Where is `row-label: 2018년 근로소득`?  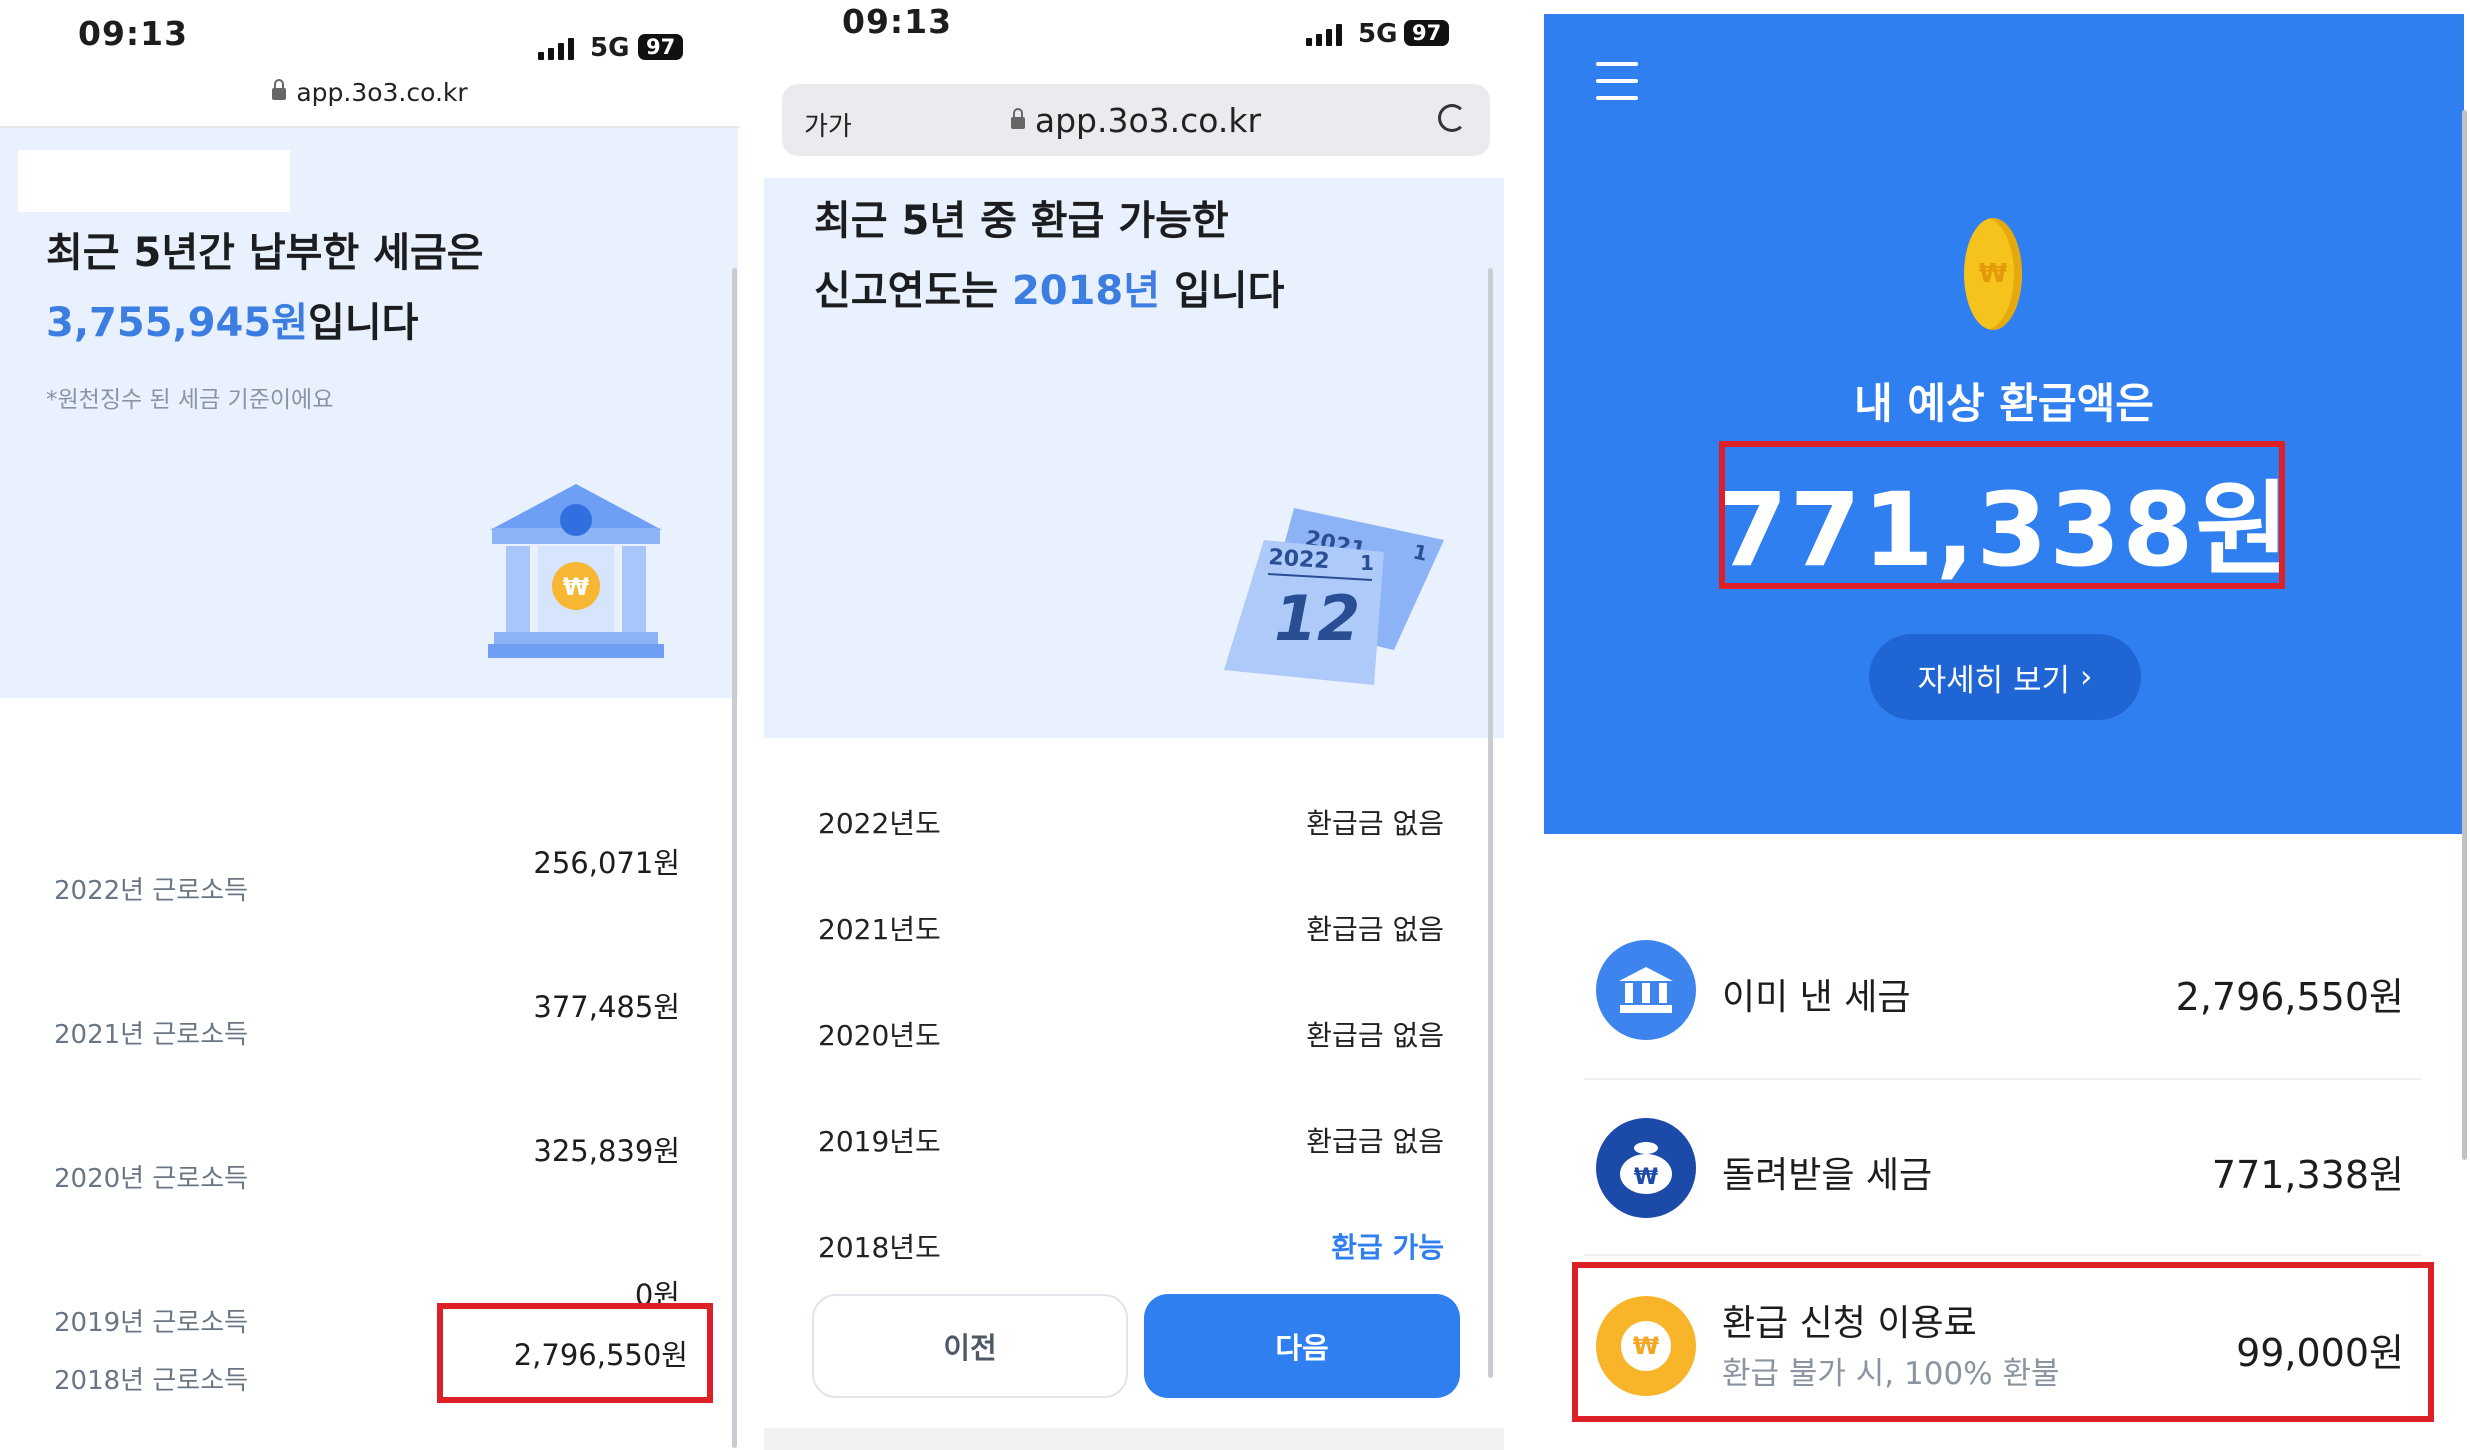
row-label: 2018년 근로소득 is located at coordinates (151, 1448).